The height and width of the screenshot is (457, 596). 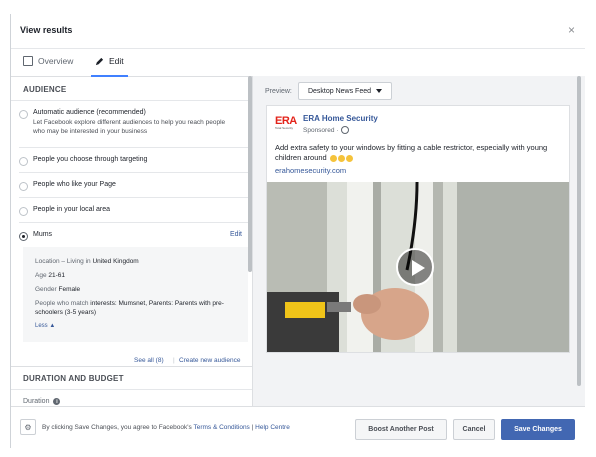 I want to click on overview-icon, so click(x=28, y=61).